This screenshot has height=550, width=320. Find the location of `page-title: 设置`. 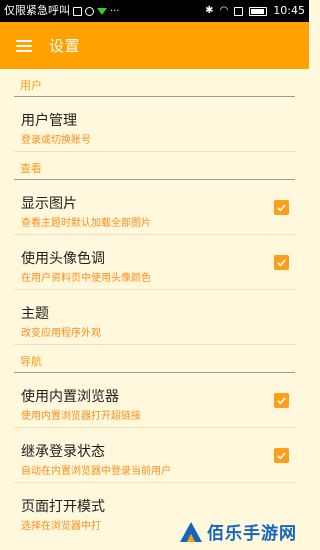

page-title: 设置 is located at coordinates (65, 46).